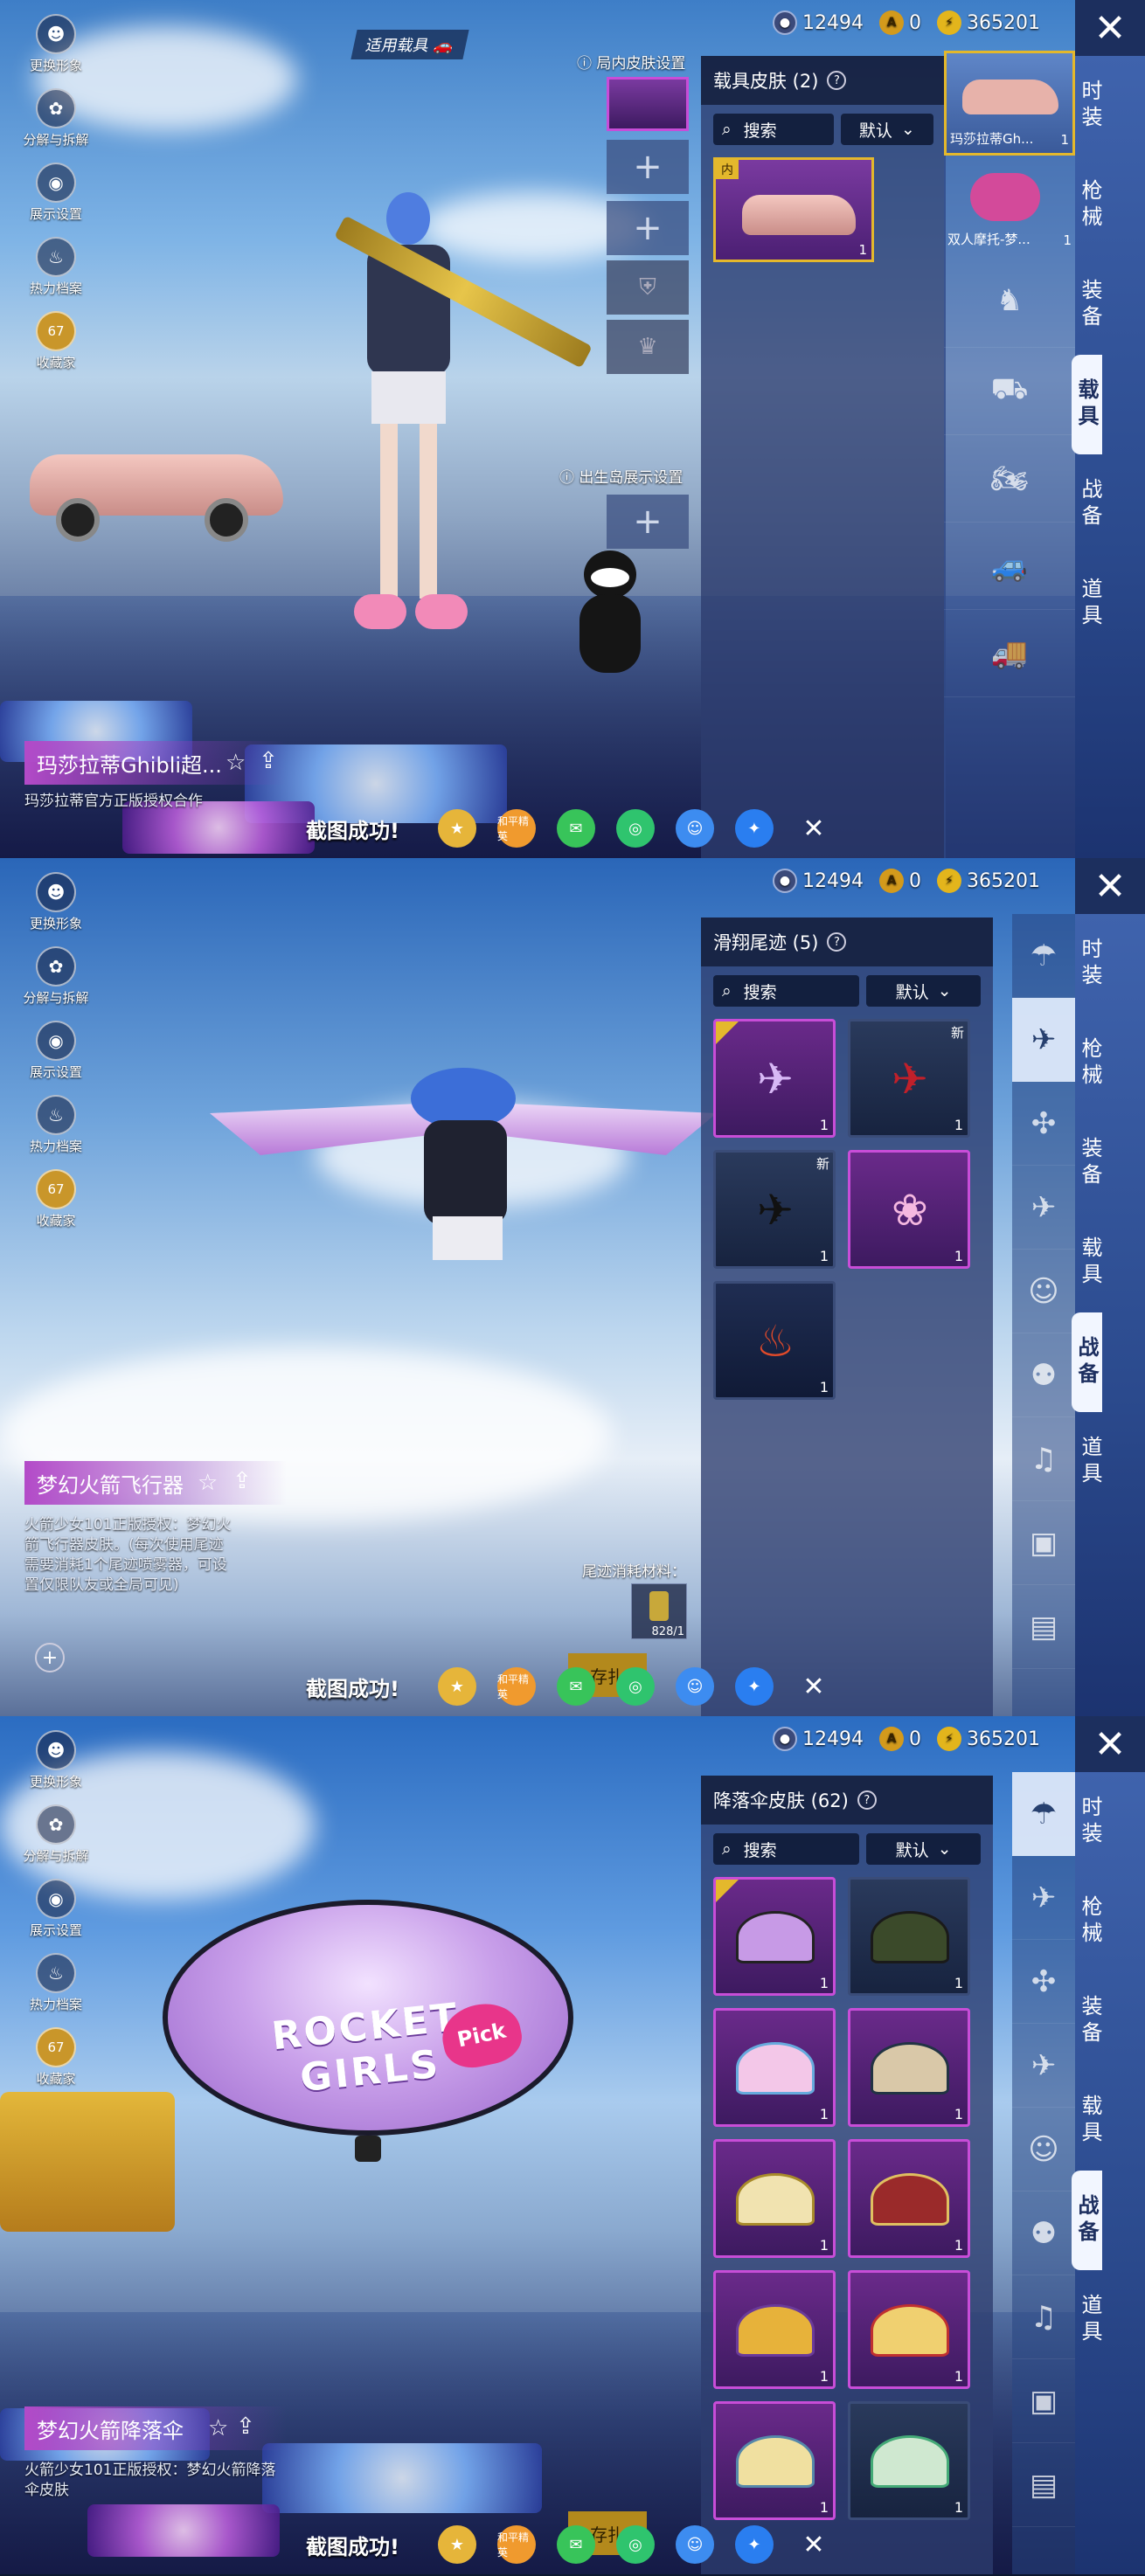 This screenshot has height=2576, width=1145. What do you see at coordinates (631, 62) in the screenshot?
I see `inner-skin-setting-label: ⓘ 局内皮肤设置` at bounding box center [631, 62].